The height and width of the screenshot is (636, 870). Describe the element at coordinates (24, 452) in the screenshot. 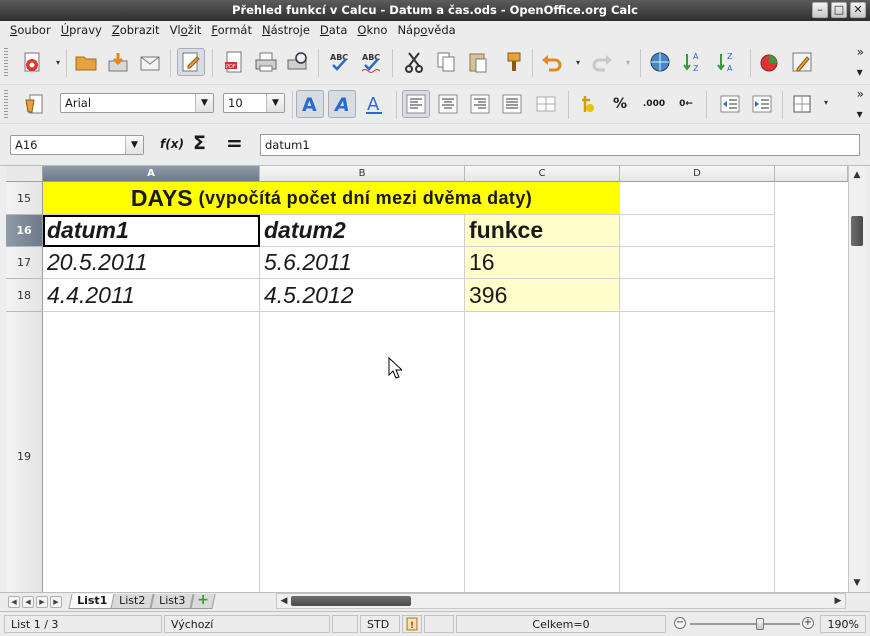

I see `row-header-19: 19` at that location.